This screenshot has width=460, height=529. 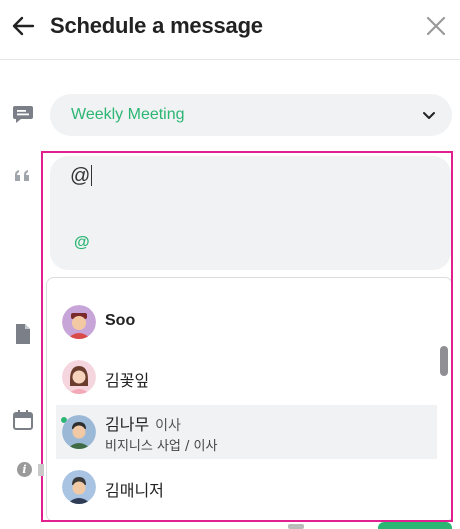 I want to click on chevron-down-icon, so click(x=429, y=115).